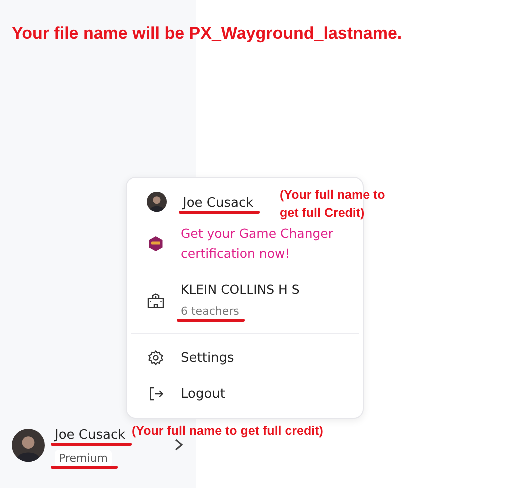  What do you see at coordinates (179, 445) in the screenshot?
I see `chevron-right-icon` at bounding box center [179, 445].